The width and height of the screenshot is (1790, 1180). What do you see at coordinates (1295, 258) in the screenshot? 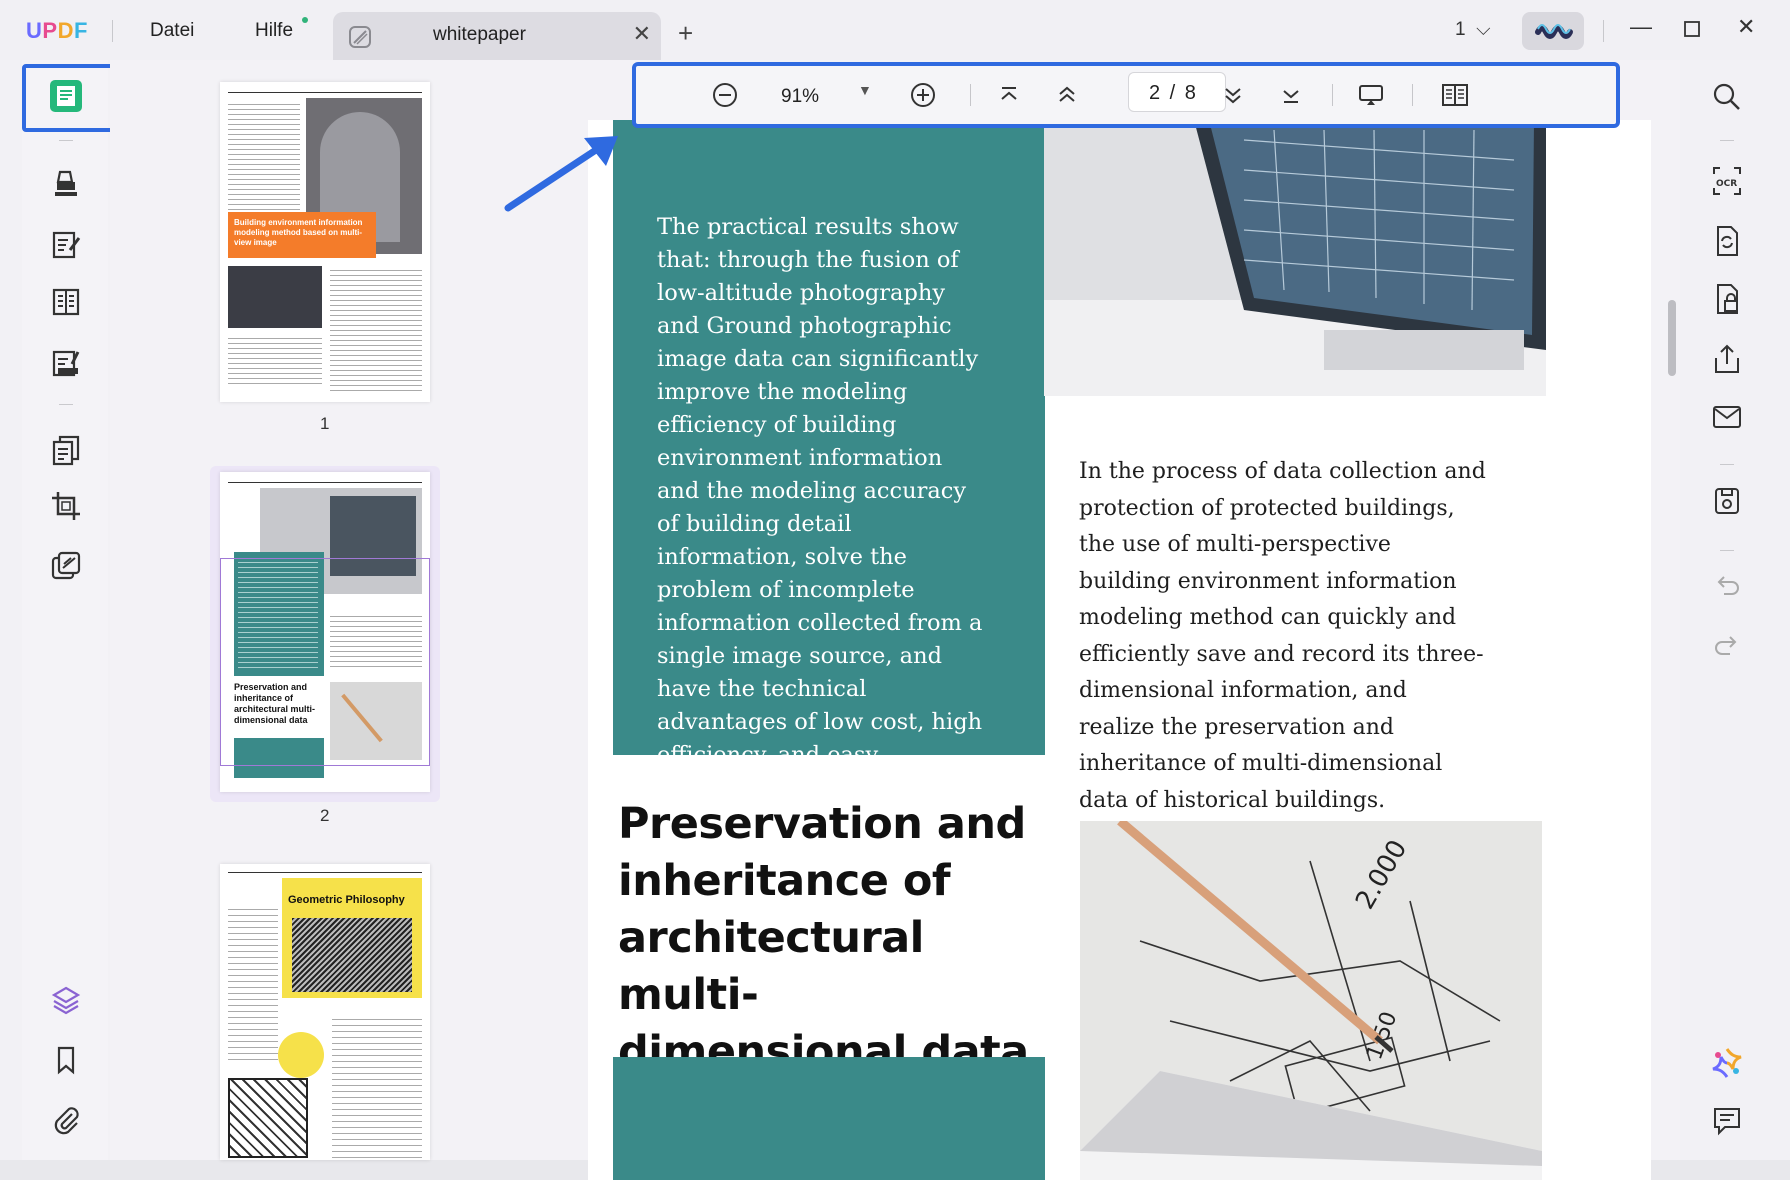
I see `monitor-photo` at bounding box center [1295, 258].